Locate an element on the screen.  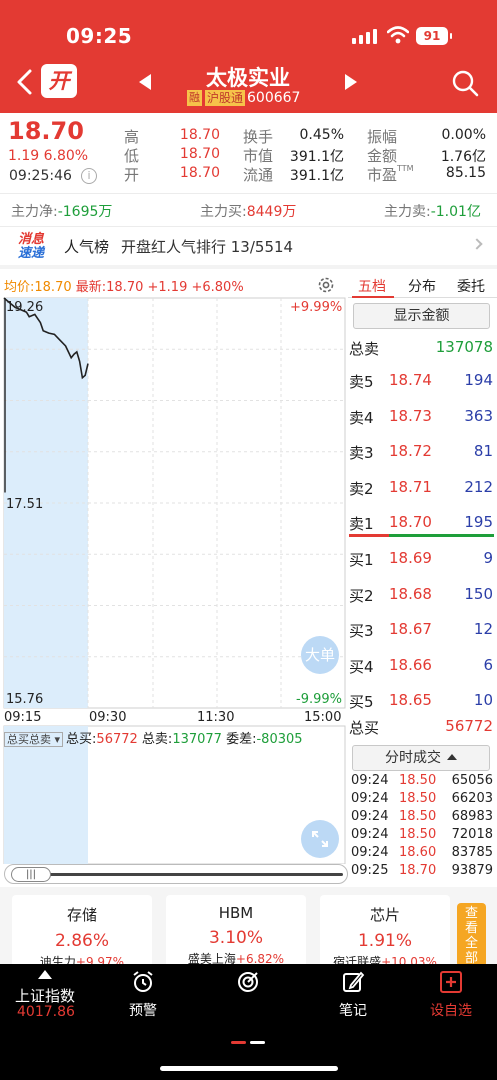
ask-volume-4: 212 is located at coordinates (478, 486).